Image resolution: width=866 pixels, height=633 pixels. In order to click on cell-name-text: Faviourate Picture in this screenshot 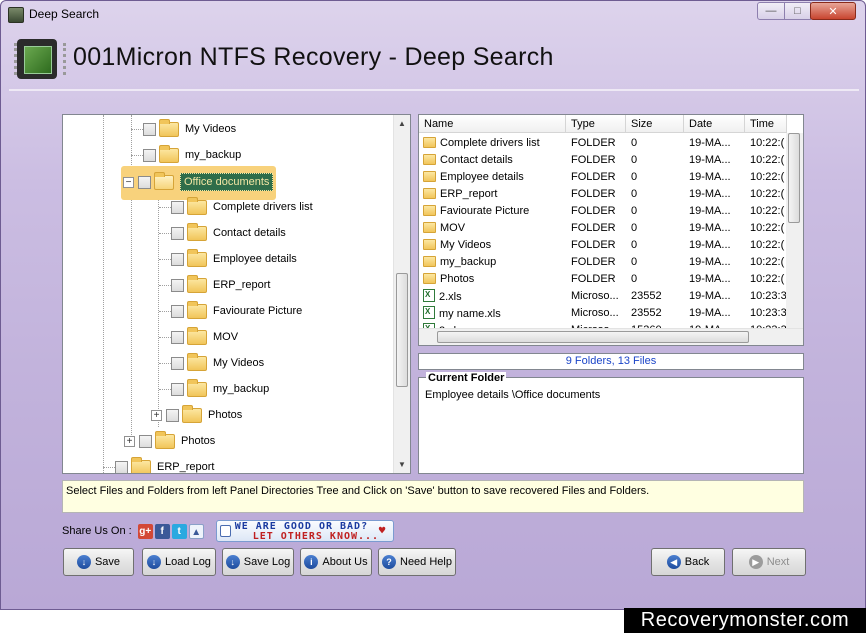, I will do `click(485, 210)`.